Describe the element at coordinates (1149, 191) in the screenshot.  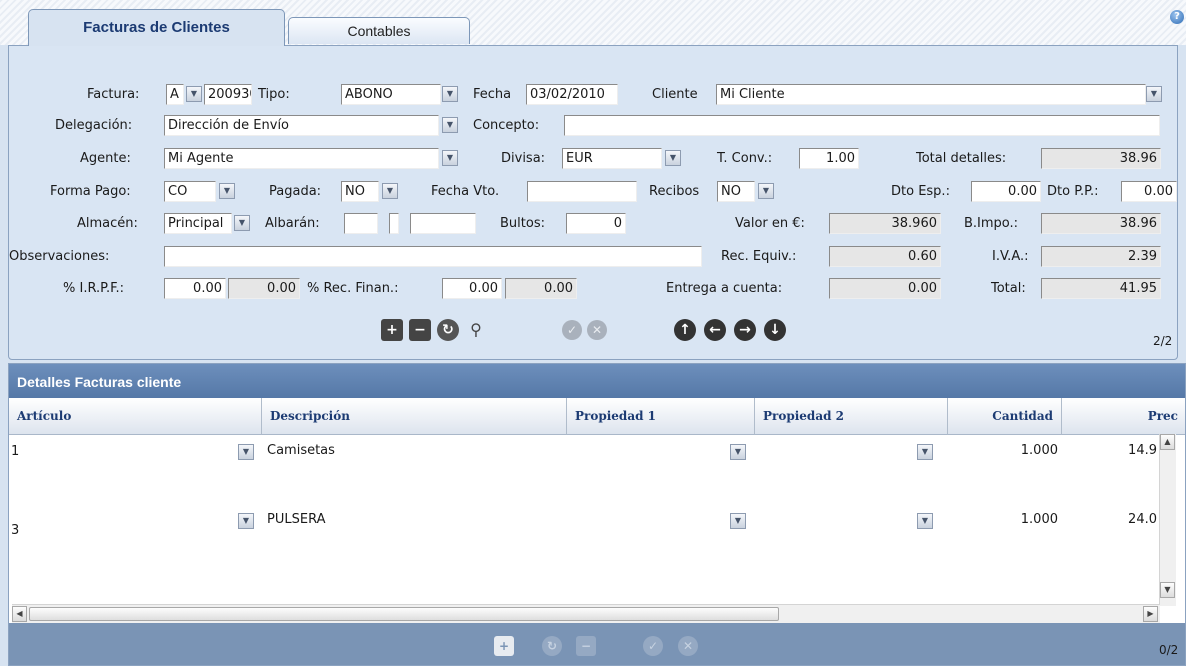
I see `dto-pp-field: 0.00` at that location.